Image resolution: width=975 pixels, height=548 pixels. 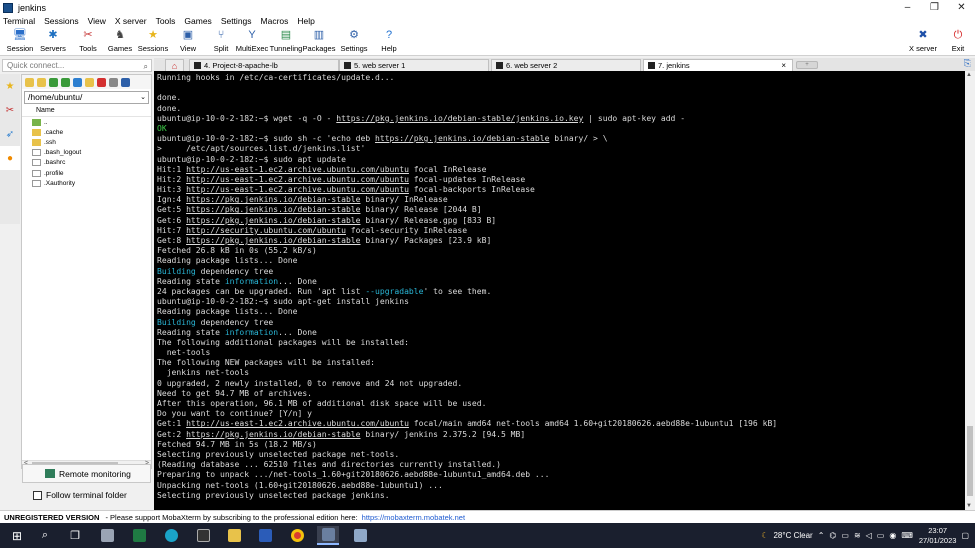 What do you see at coordinates (305, 21) in the screenshot?
I see `menu-item-help: Help` at bounding box center [305, 21].